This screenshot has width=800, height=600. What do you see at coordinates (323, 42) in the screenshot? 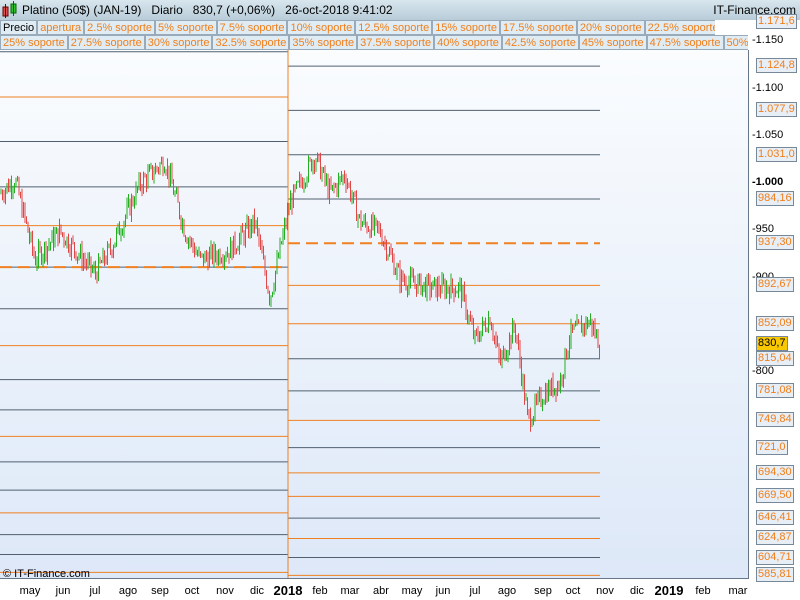
I see `legend-item: 35% soporte` at bounding box center [323, 42].